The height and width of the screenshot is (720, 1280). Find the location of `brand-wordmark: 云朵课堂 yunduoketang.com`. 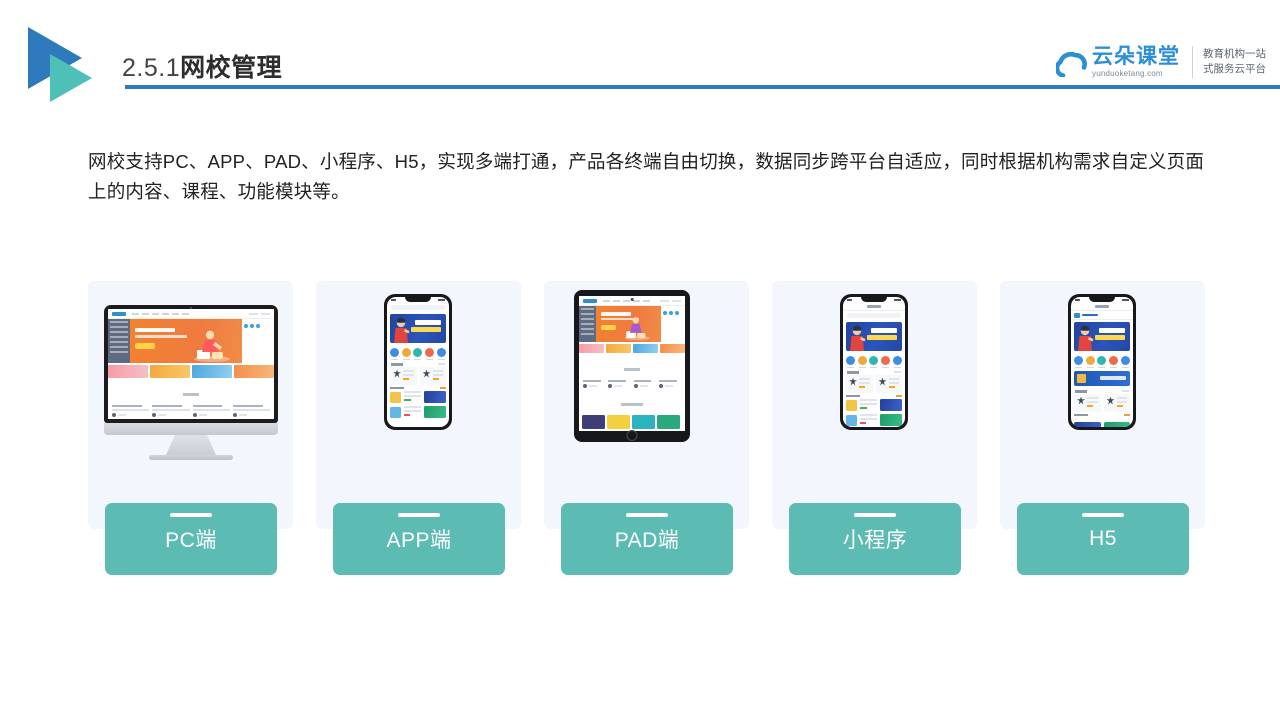

brand-wordmark: 云朵课堂 yunduoketang.com is located at coordinates (1136, 62).